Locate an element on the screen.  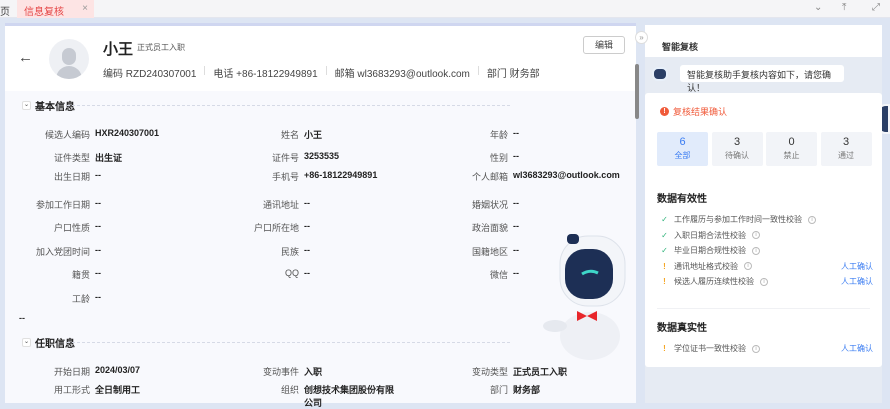
tab-label: 信息复核 is located at coordinates (44, 12).